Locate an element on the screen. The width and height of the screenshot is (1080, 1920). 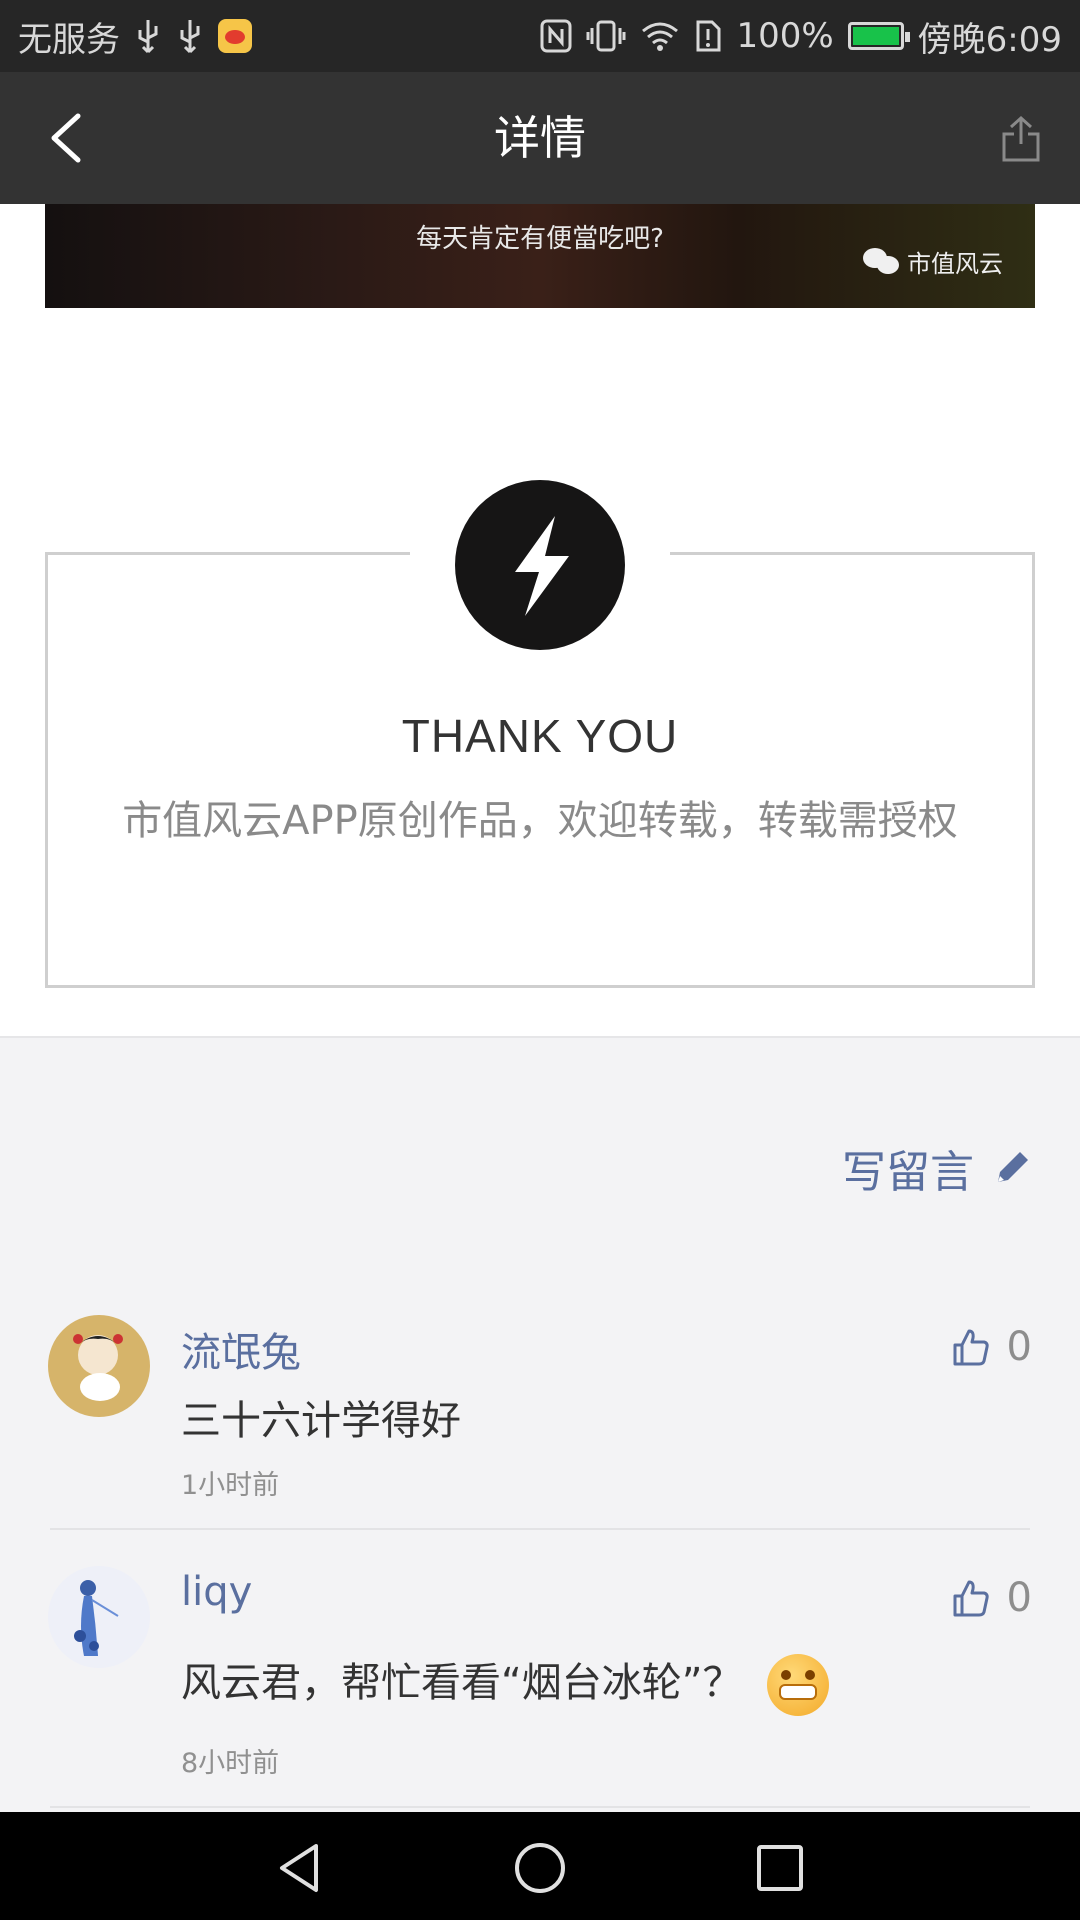
pencil-icon is located at coordinates (1013, 1167).